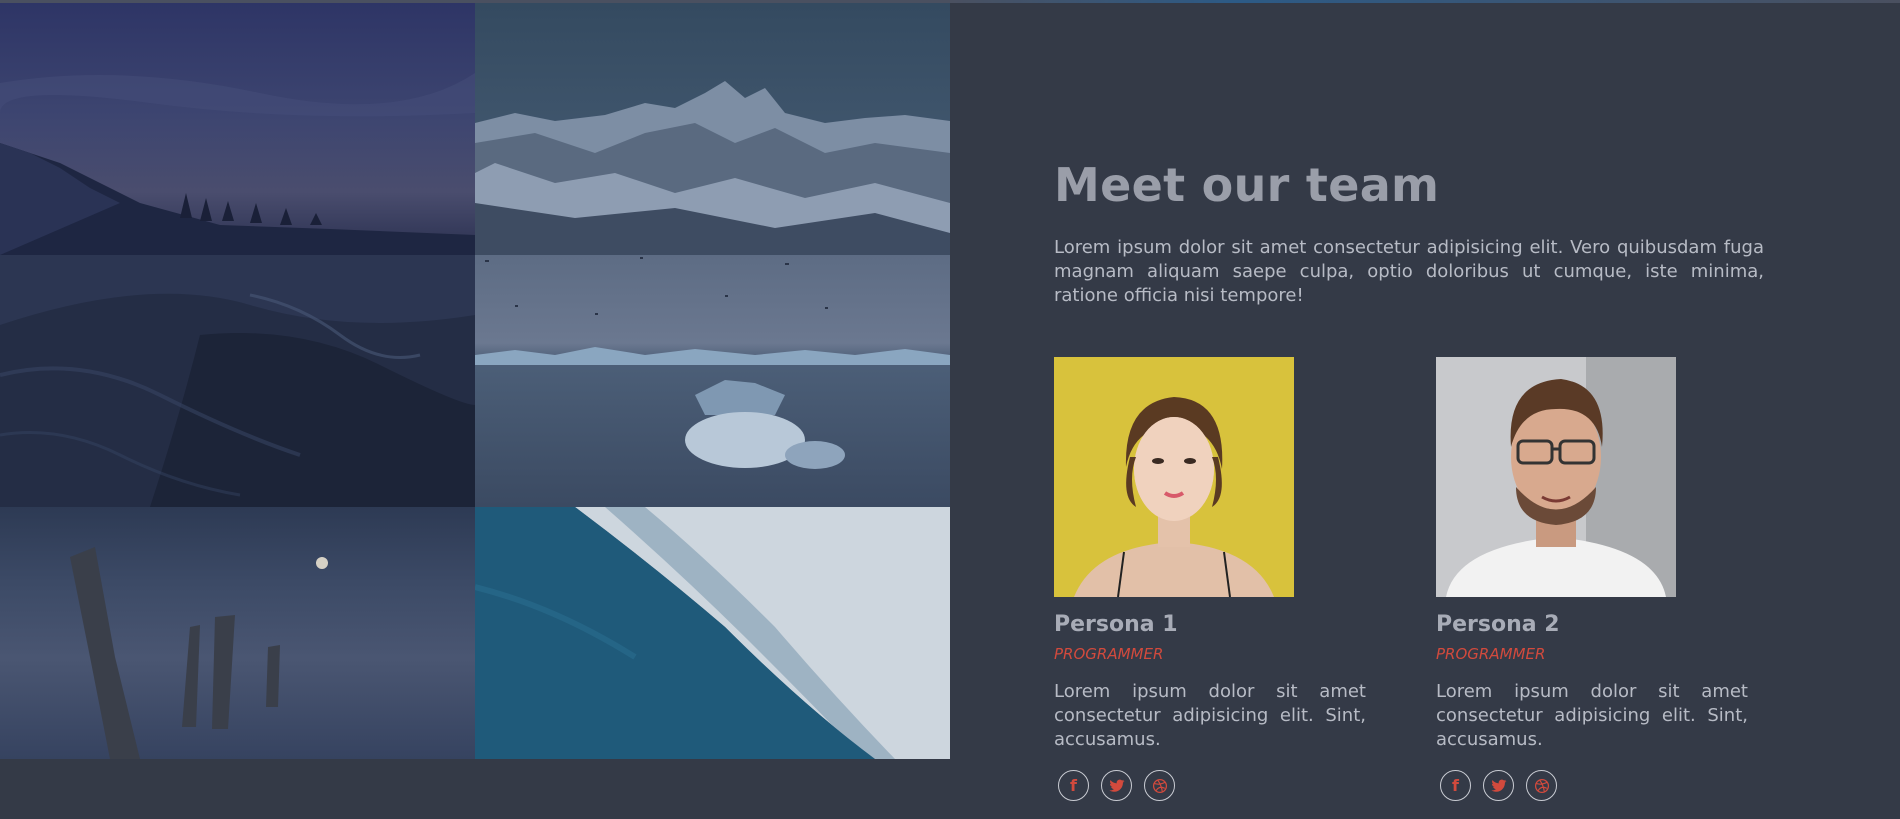 Image resolution: width=1900 pixels, height=819 pixels. I want to click on gallery-image-sea-rocks, so click(237, 381).